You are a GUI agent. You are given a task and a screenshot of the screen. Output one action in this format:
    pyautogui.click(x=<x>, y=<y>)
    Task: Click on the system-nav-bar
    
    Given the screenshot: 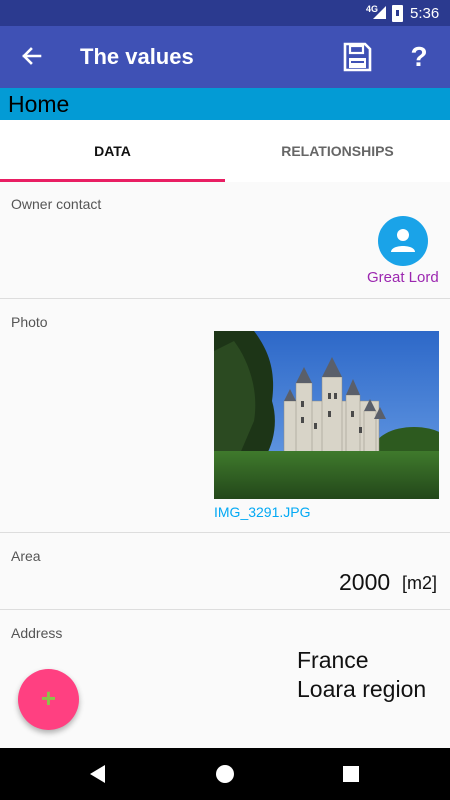 What is the action you would take?
    pyautogui.click(x=225, y=774)
    